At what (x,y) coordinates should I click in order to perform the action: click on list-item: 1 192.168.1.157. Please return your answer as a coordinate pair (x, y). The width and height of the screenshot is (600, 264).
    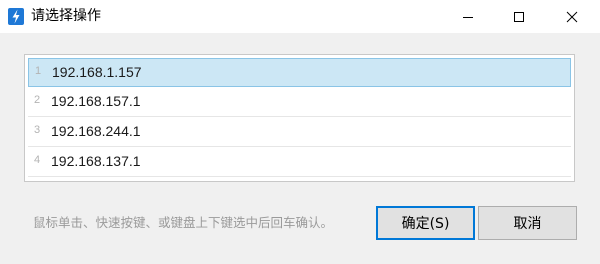
    Looking at the image, I should click on (299, 72).